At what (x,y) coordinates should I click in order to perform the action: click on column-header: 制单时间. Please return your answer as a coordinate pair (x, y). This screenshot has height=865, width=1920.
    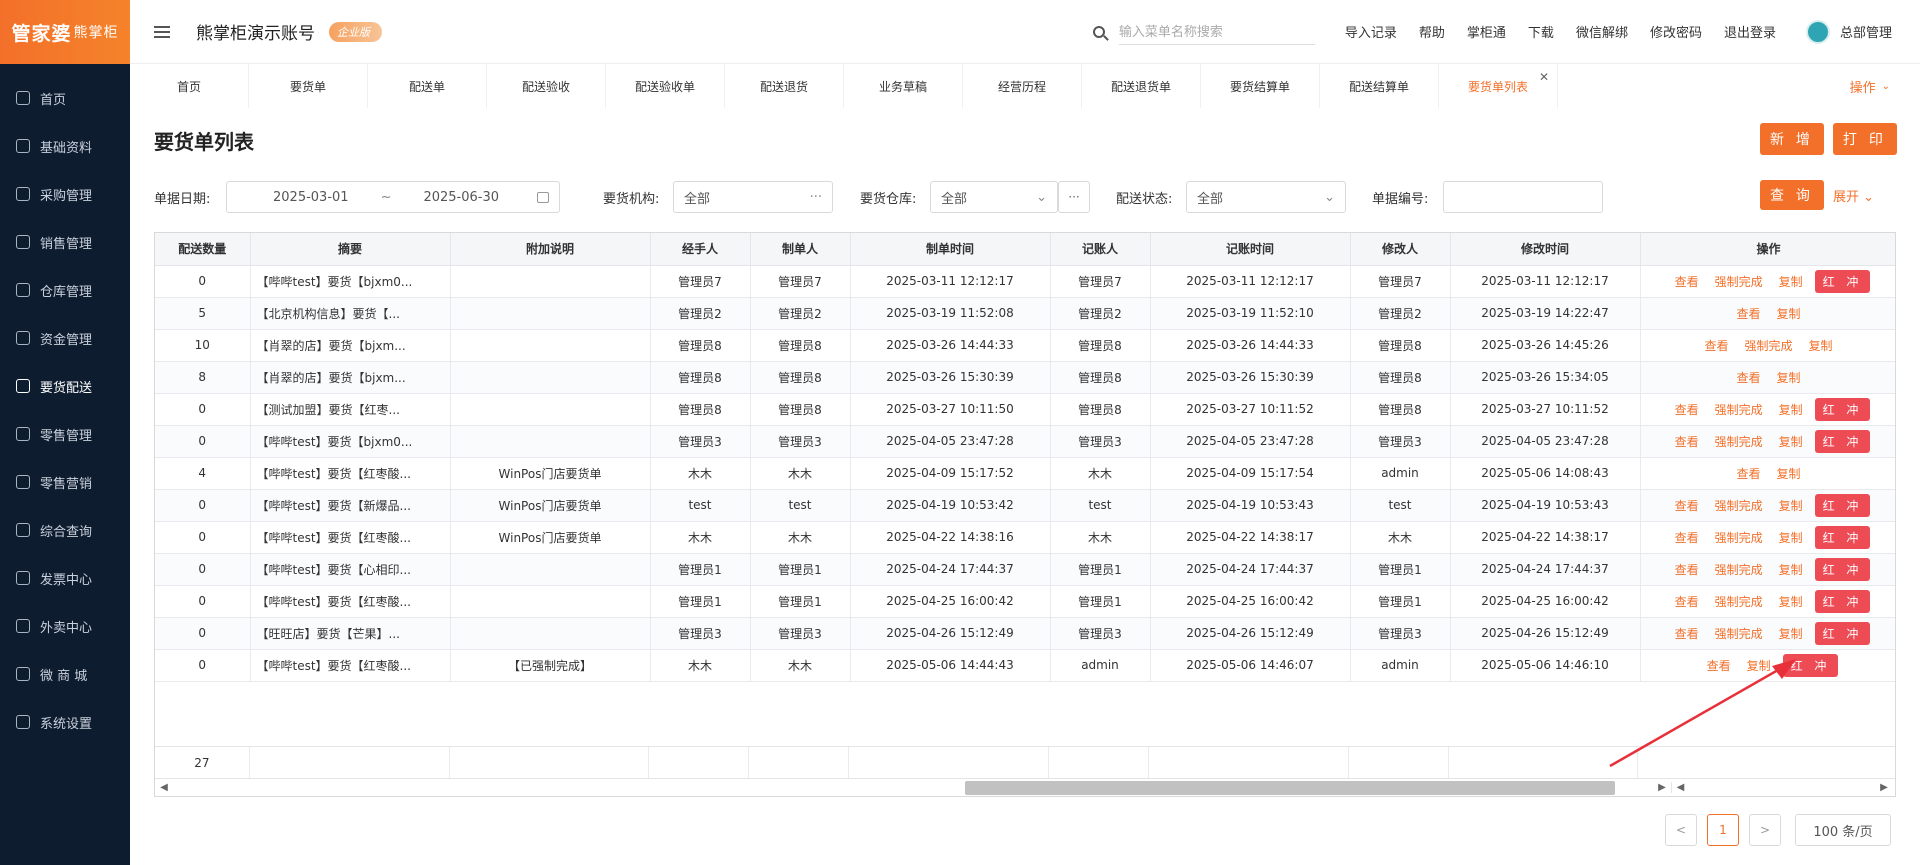
    Looking at the image, I should click on (950, 249).